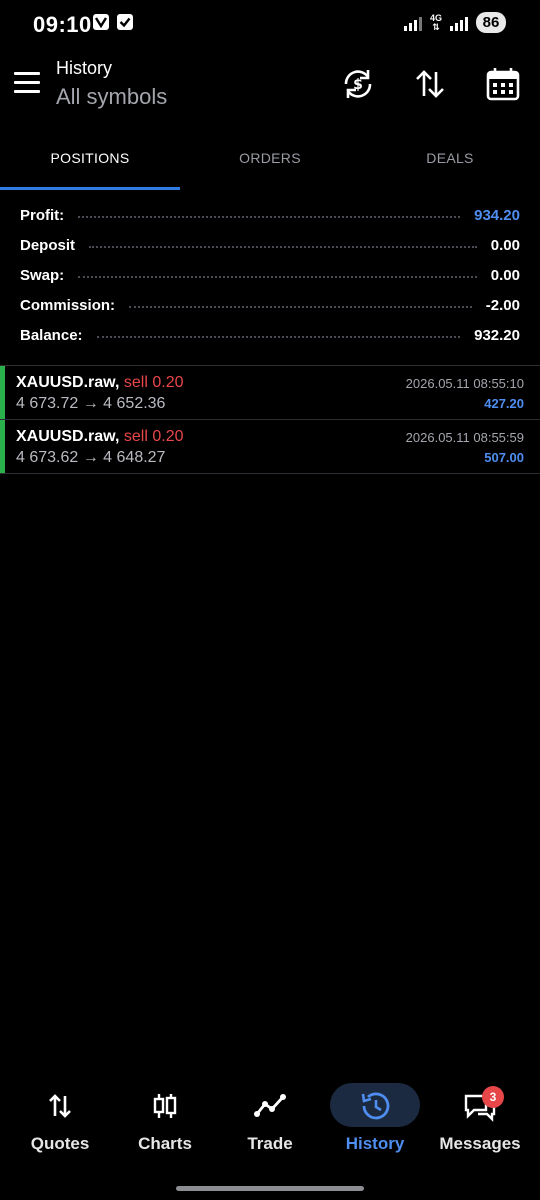 This screenshot has height=1200, width=540. I want to click on page-title: History, so click(84, 68).